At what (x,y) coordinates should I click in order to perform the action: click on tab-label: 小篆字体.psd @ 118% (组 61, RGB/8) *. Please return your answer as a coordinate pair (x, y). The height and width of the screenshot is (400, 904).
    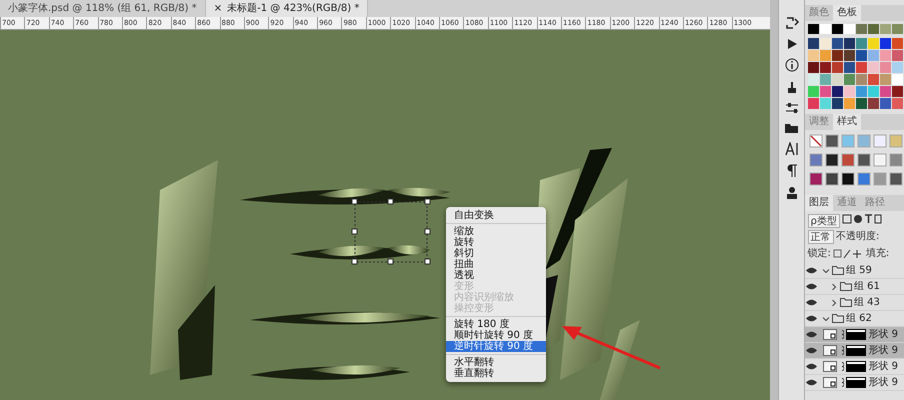
    Looking at the image, I should click on (102, 9).